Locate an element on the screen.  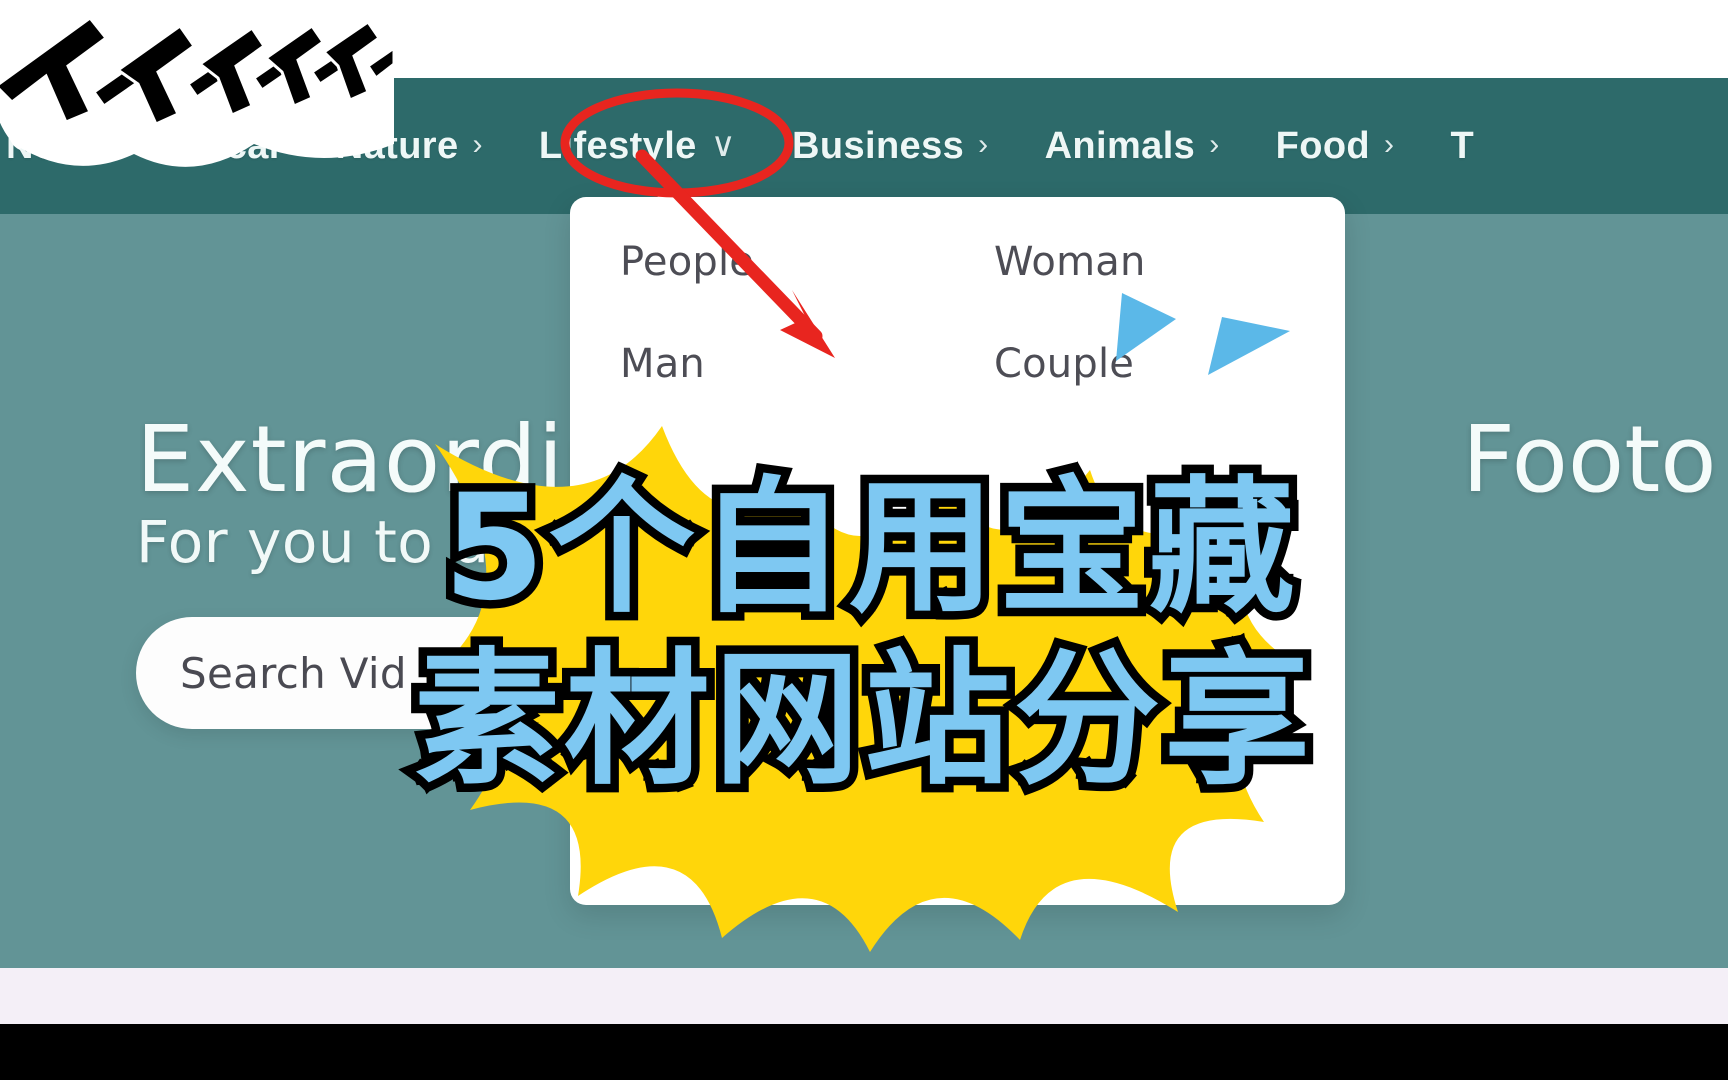
nav-item-food: Food › is located at coordinates (1335, 146).